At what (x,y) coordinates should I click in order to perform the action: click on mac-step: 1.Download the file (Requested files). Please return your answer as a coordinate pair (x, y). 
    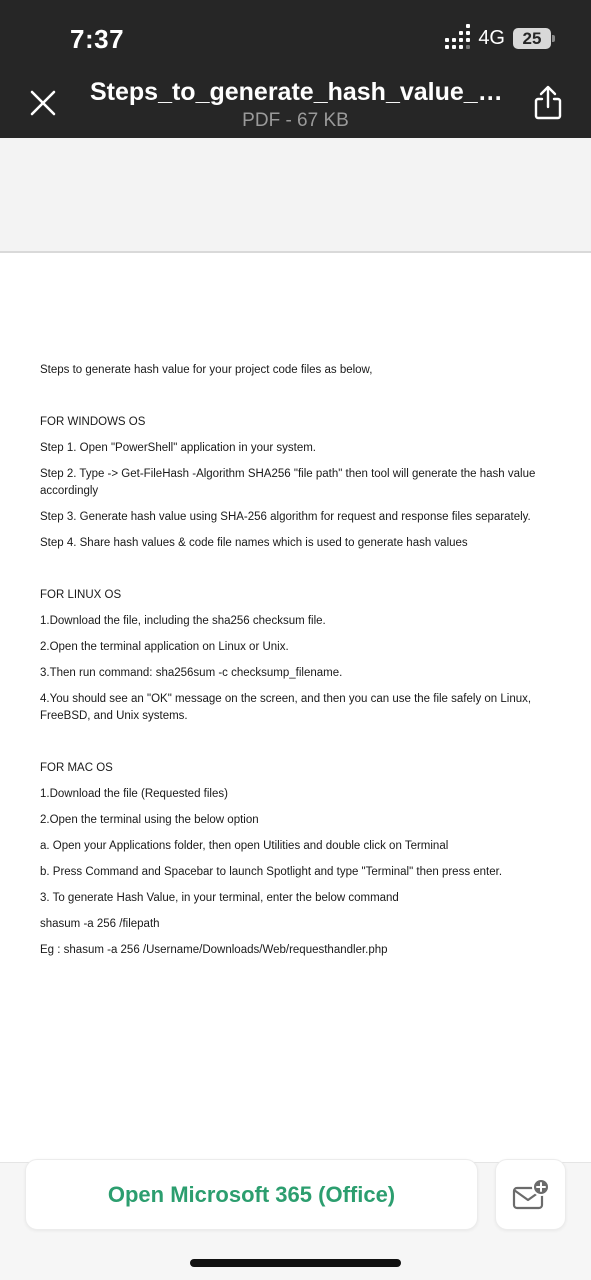
    Looking at the image, I should click on (134, 794).